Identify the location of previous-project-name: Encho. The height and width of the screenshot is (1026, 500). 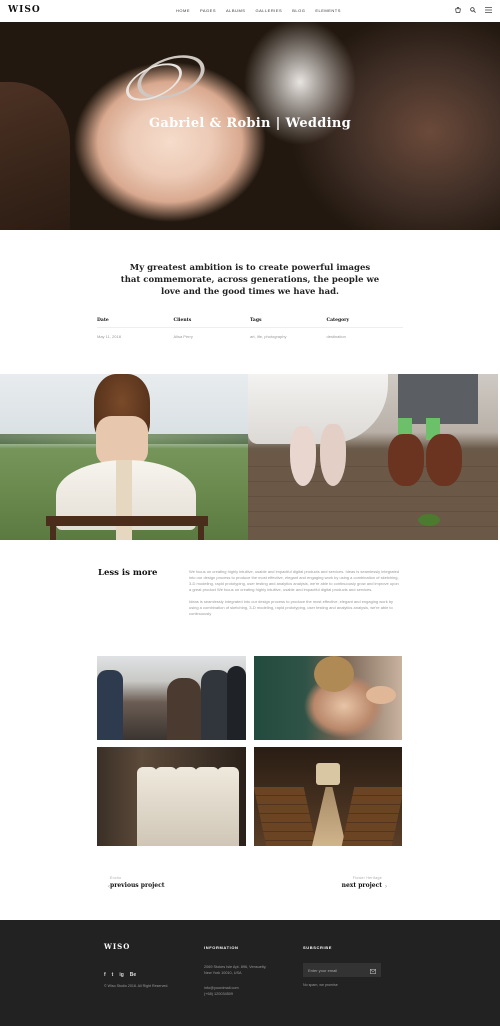
(116, 878).